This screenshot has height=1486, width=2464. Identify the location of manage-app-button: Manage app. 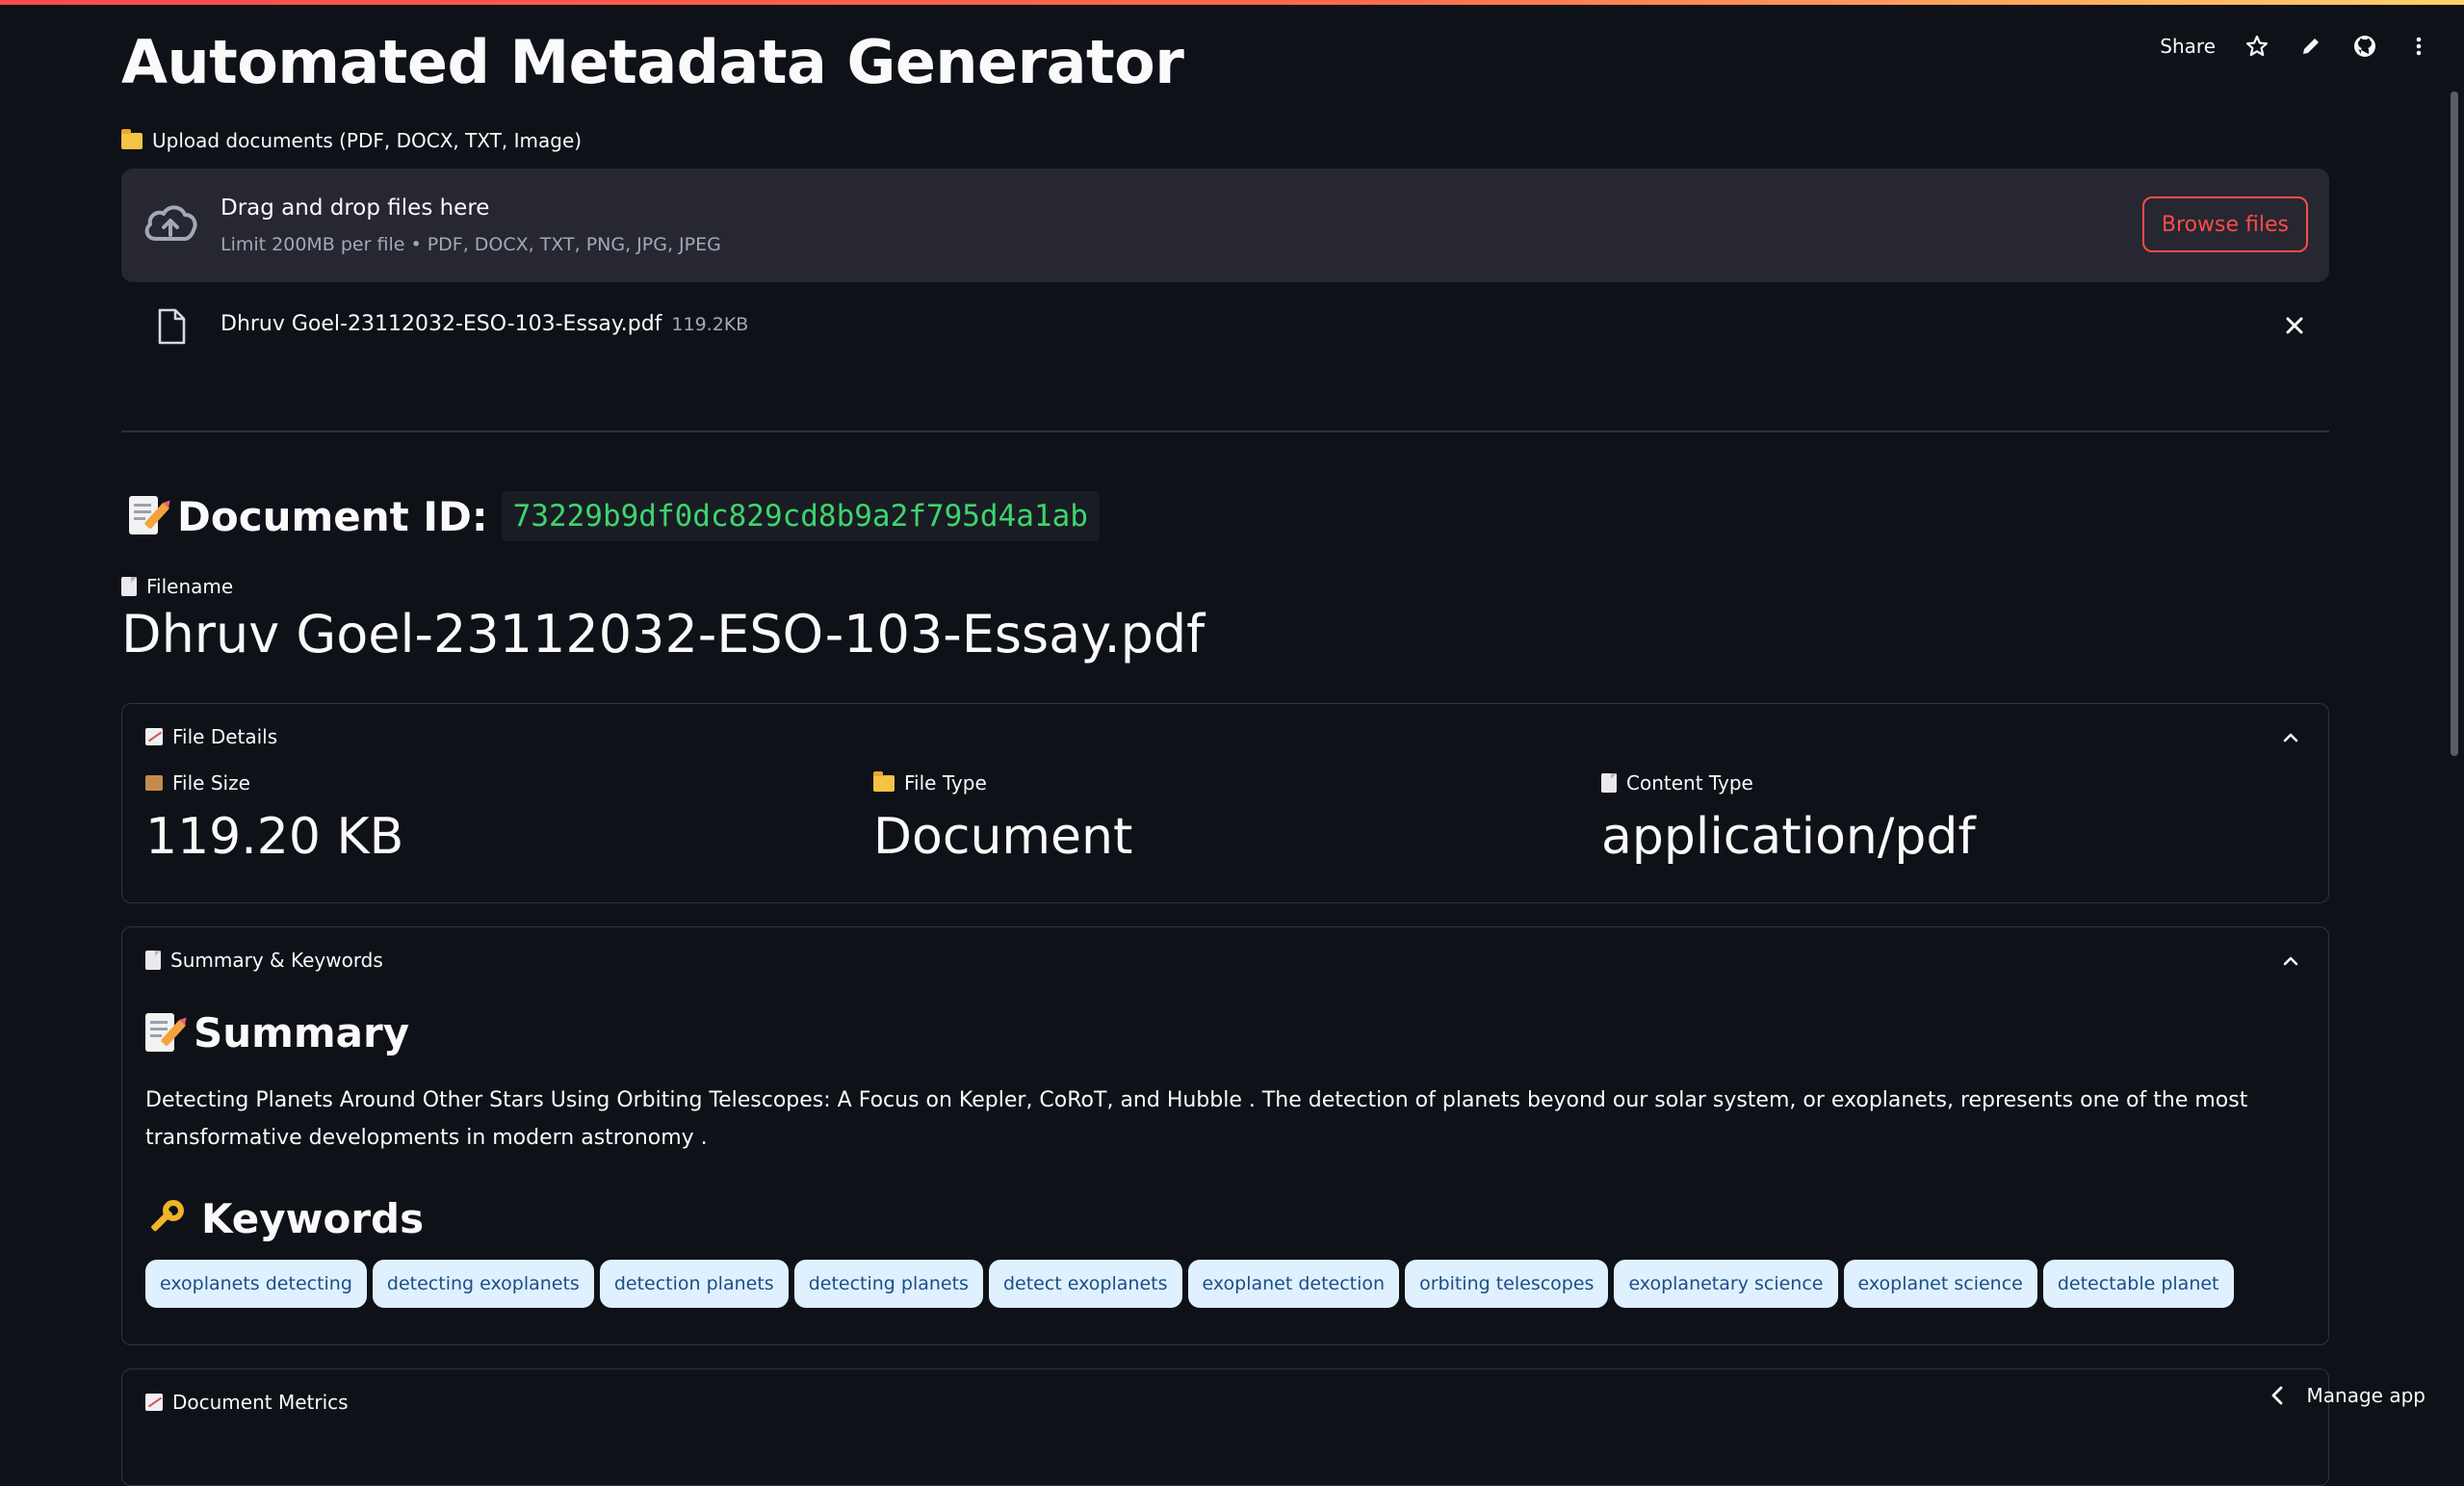
(2347, 1395).